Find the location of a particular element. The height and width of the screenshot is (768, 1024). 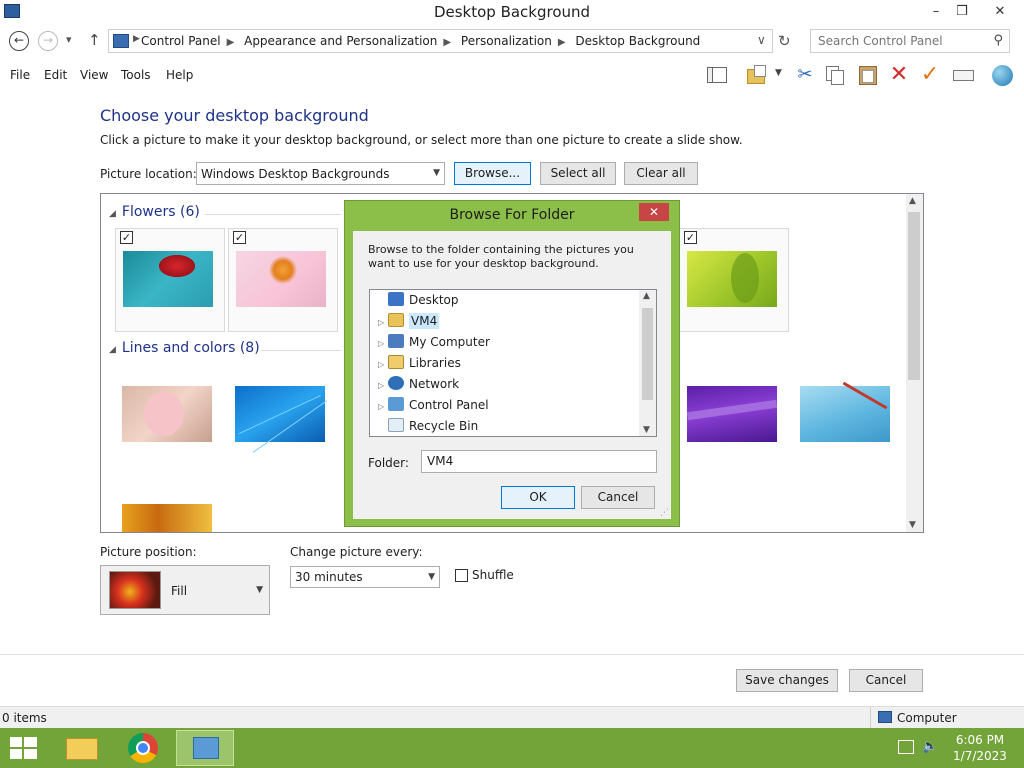

wallpaper-thumb-purple-waves is located at coordinates (732, 414).